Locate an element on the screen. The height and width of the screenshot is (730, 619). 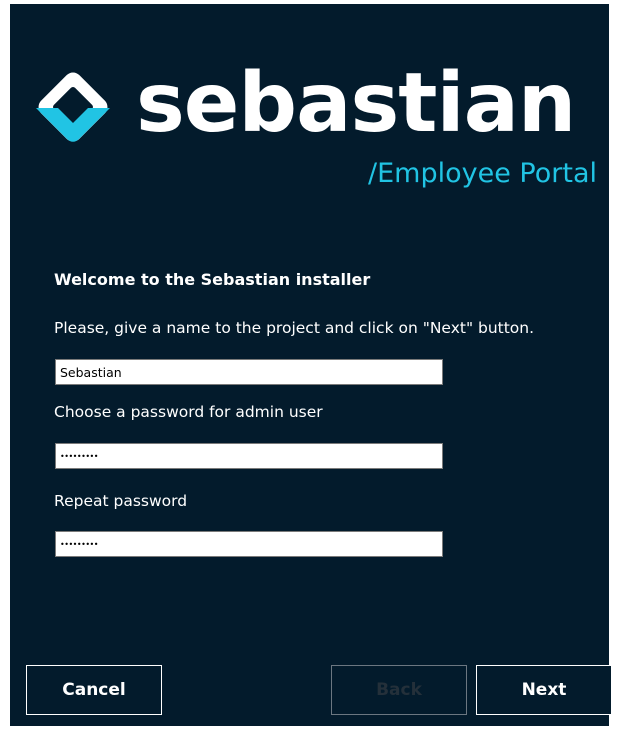
password-input is located at coordinates (249, 456).